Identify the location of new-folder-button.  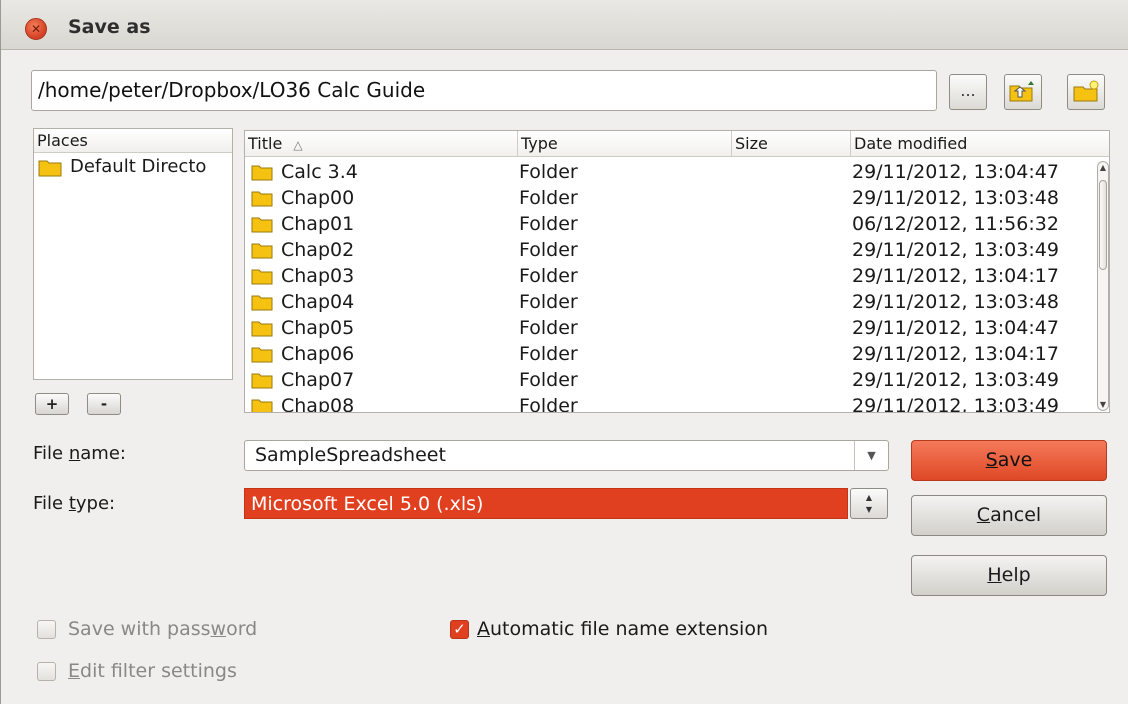
(1086, 92).